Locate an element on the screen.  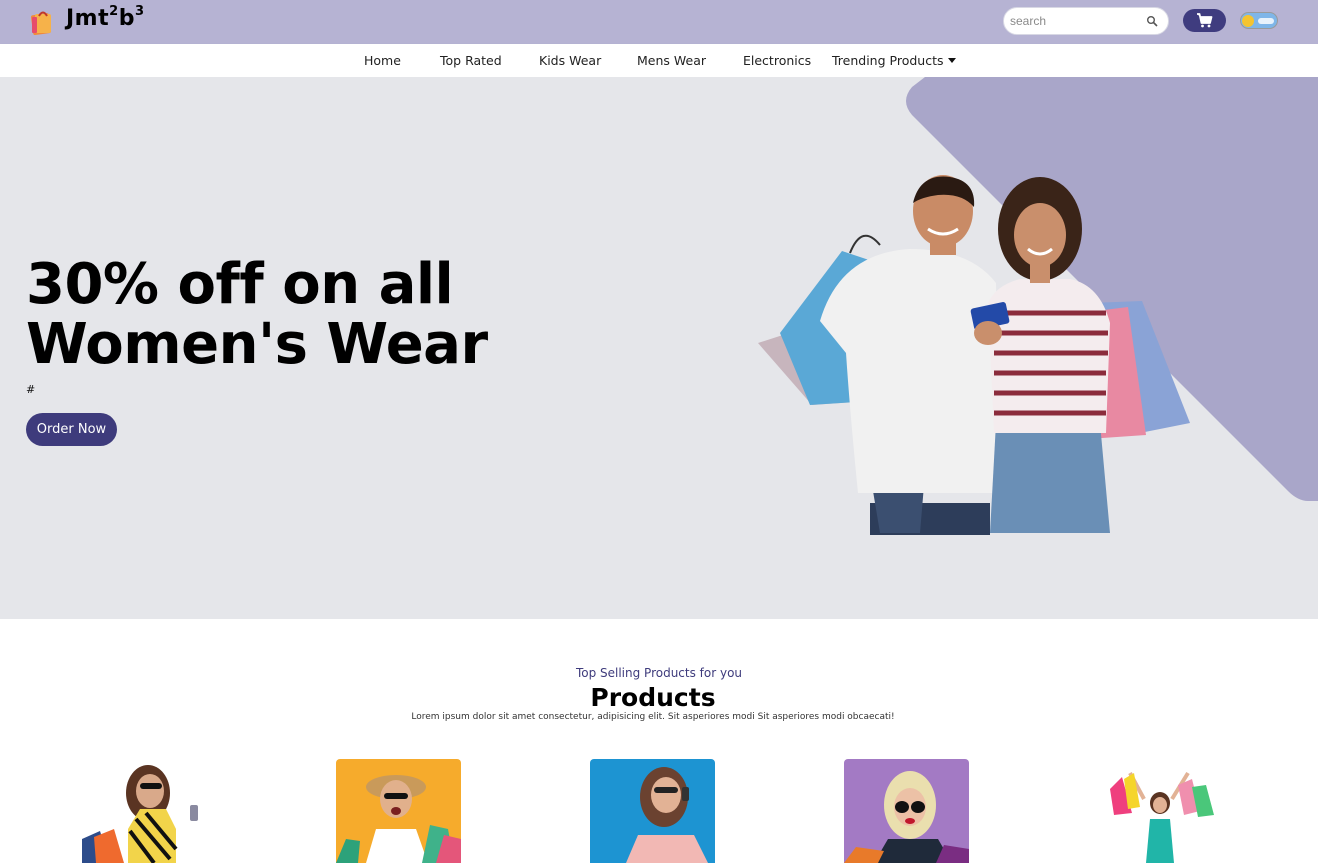
brand-logo-text: Jmt2b3 is located at coordinates (105, 17).